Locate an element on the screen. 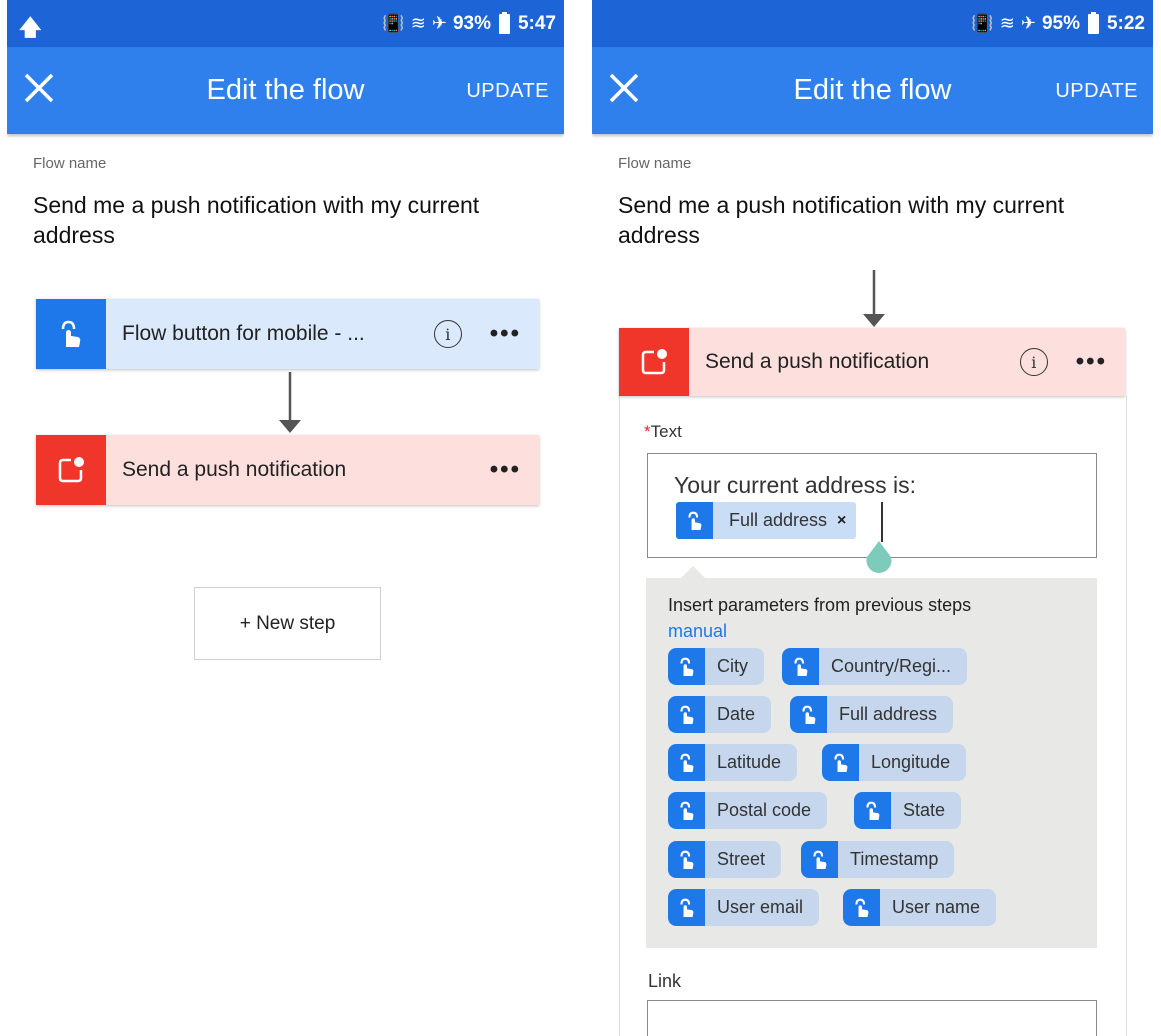 This screenshot has width=1161, height=1036. action-card: Send a push notification i ••• is located at coordinates (872, 362).